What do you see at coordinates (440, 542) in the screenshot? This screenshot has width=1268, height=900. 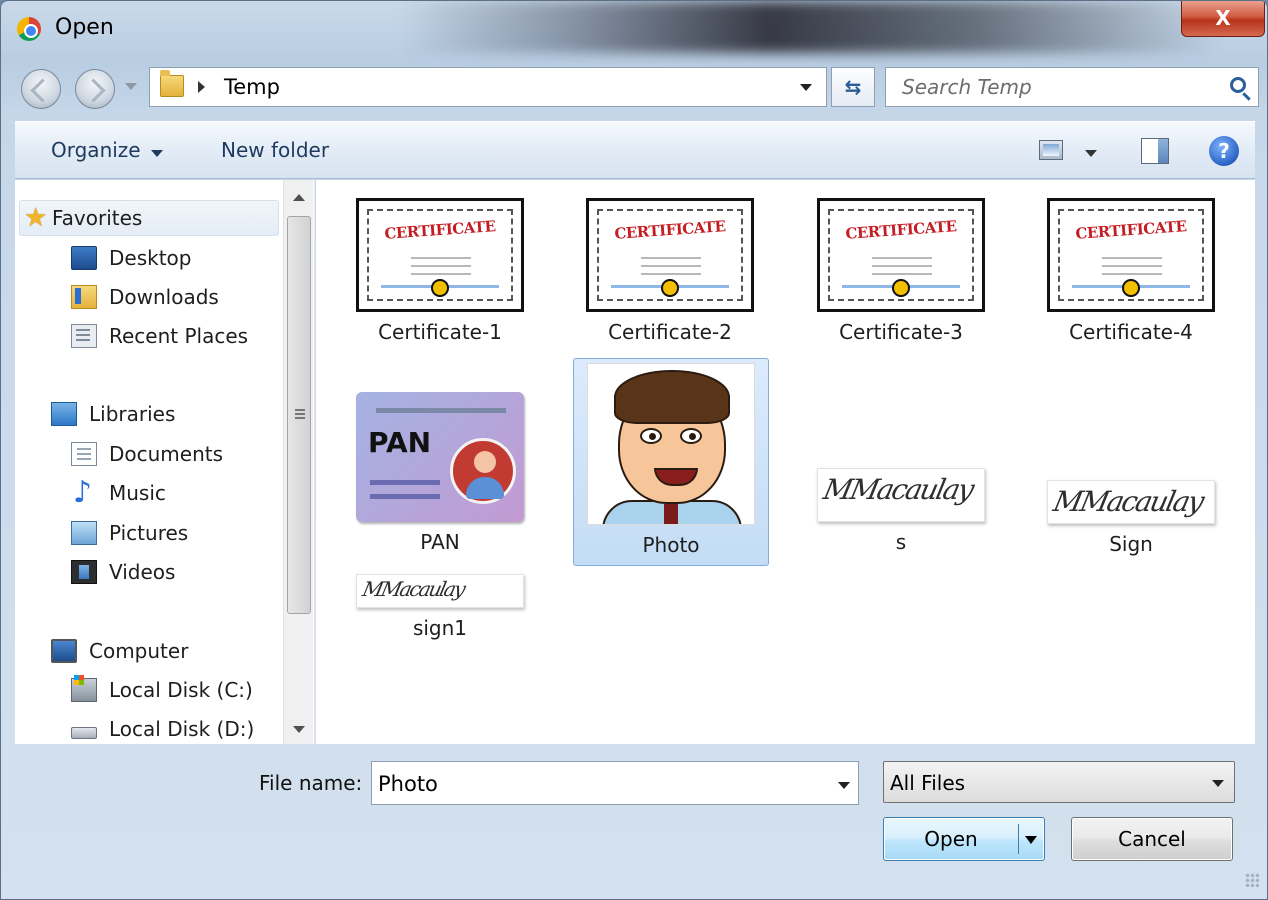 I see `file-name: PAN` at bounding box center [440, 542].